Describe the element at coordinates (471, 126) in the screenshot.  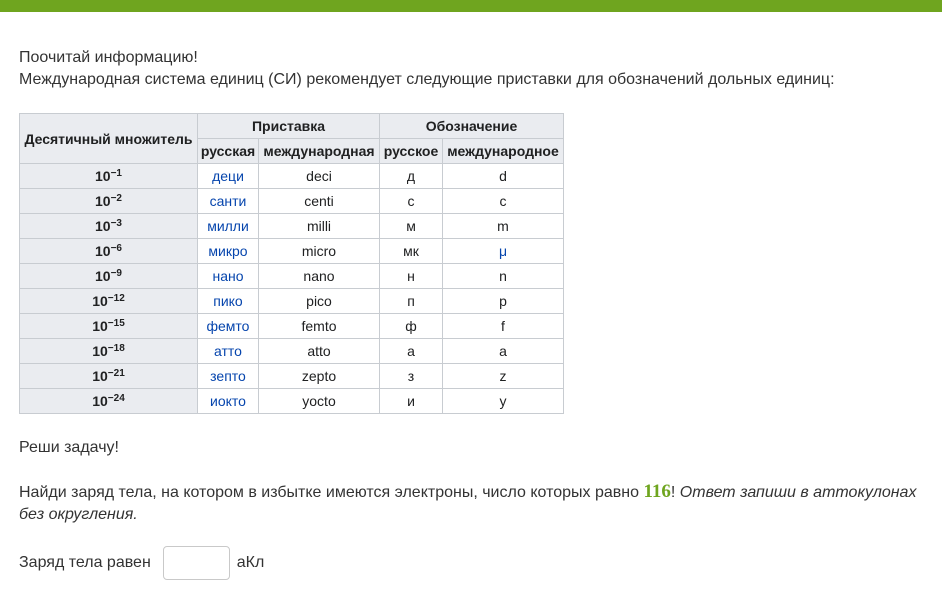
I see `header-symbol: Обозначение` at that location.